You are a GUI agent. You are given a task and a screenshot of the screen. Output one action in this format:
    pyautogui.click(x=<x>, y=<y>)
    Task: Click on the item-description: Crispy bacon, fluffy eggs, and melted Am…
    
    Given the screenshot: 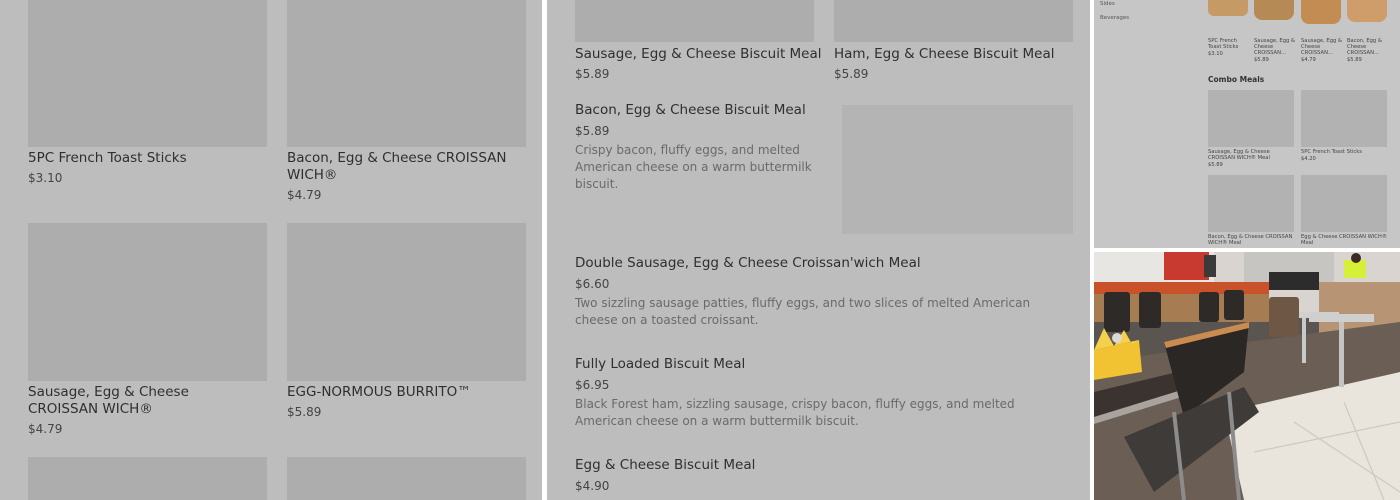 What is the action you would take?
    pyautogui.click(x=693, y=167)
    